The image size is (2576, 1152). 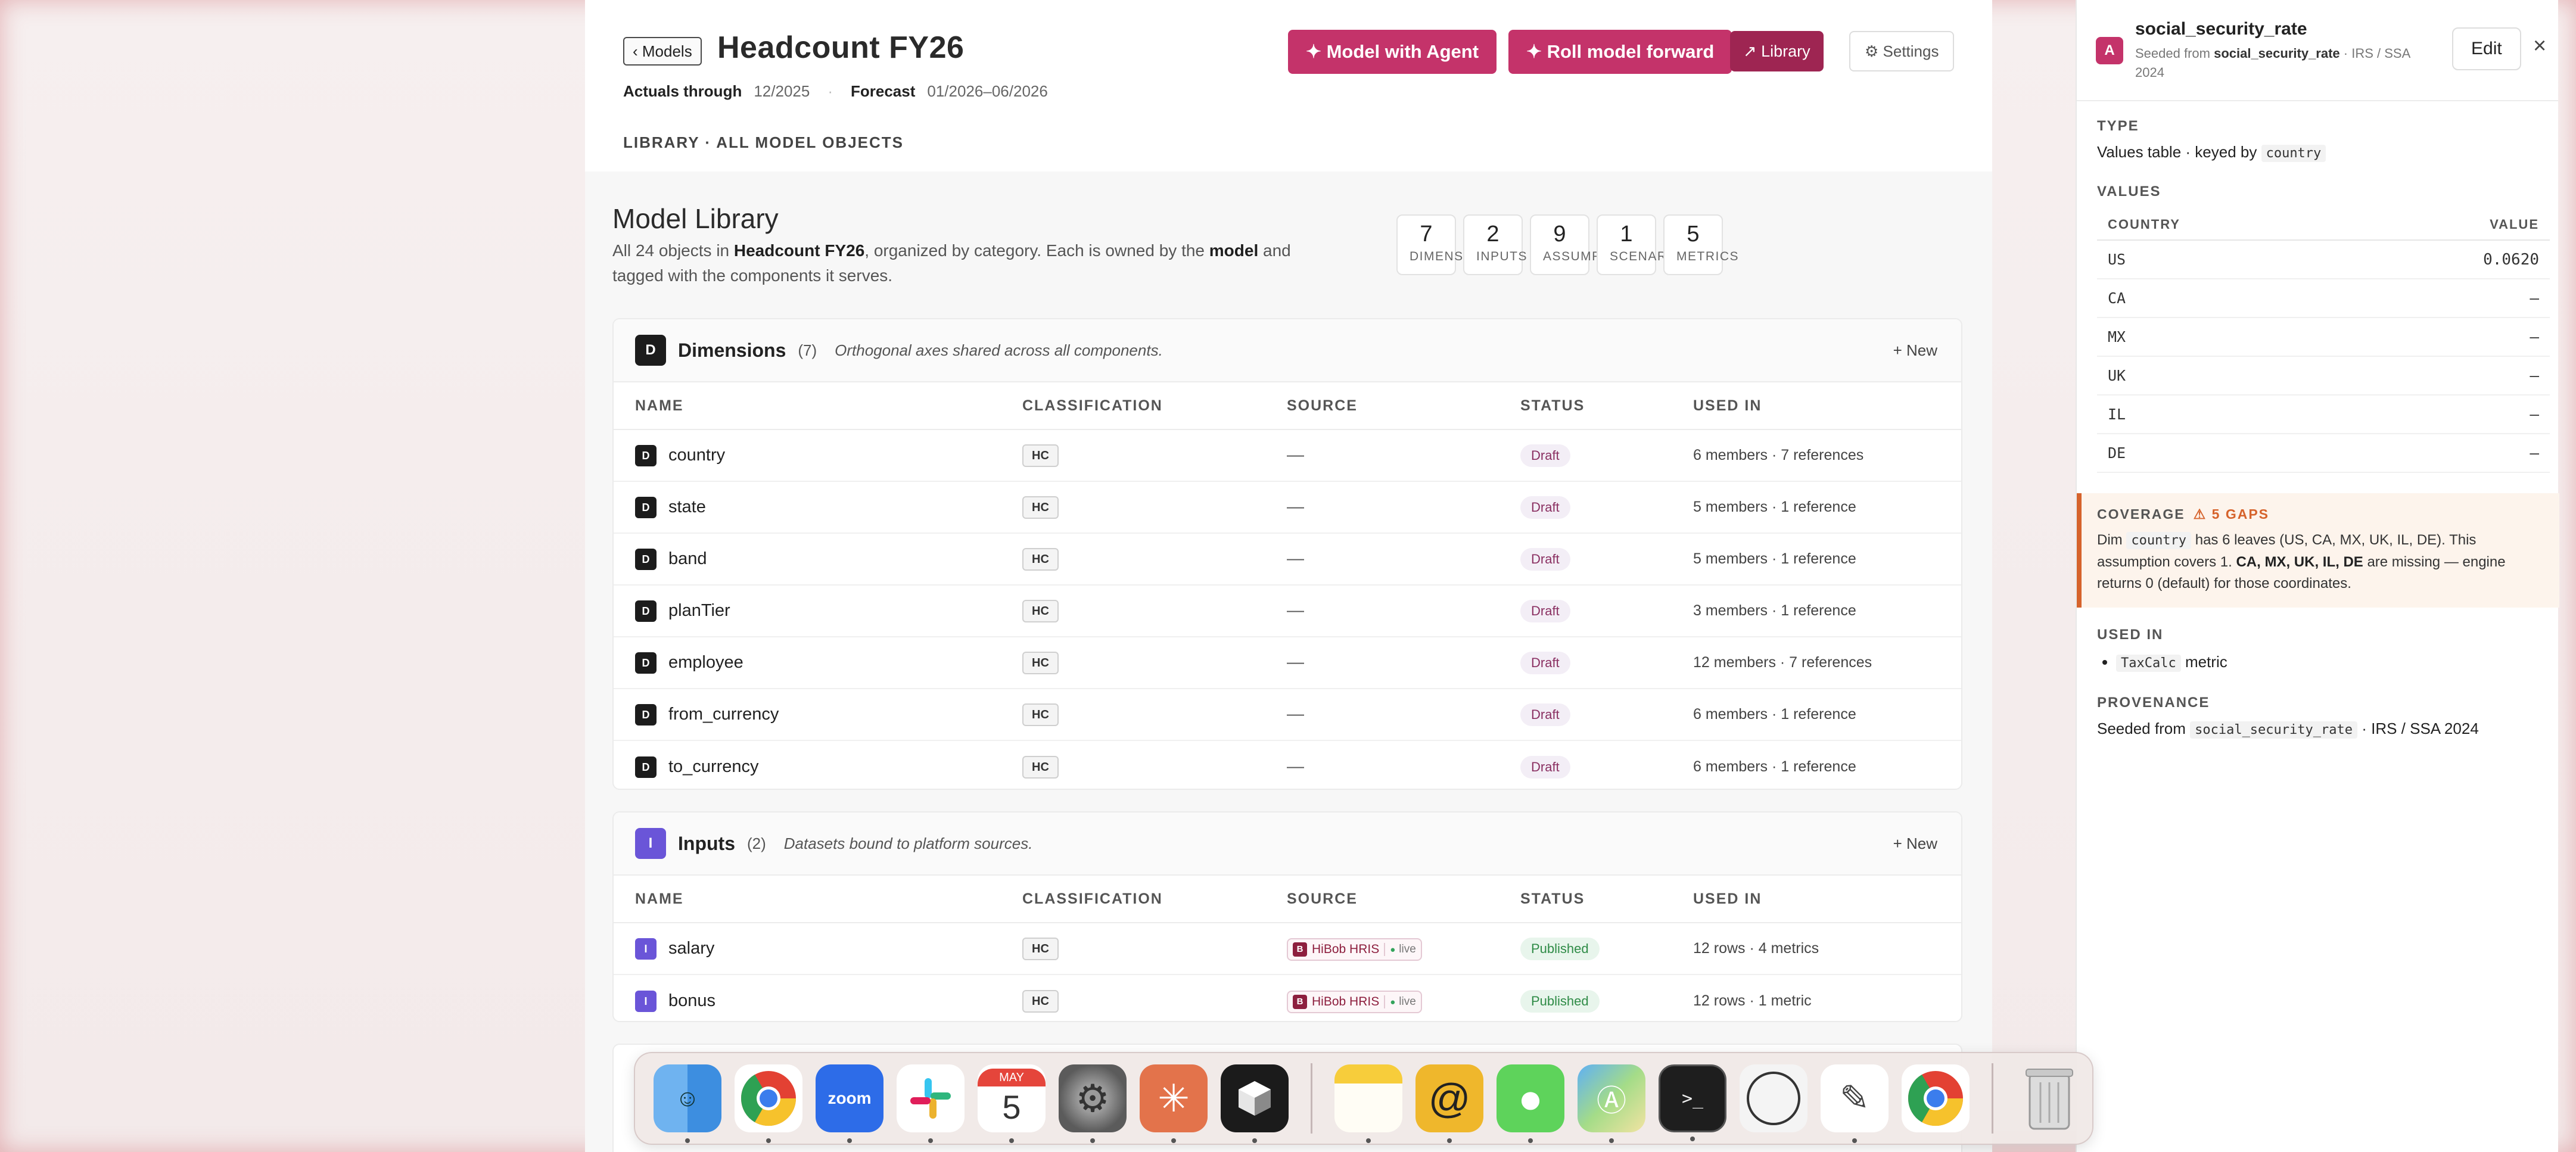 I want to click on value-row: UK —, so click(x=2323, y=377).